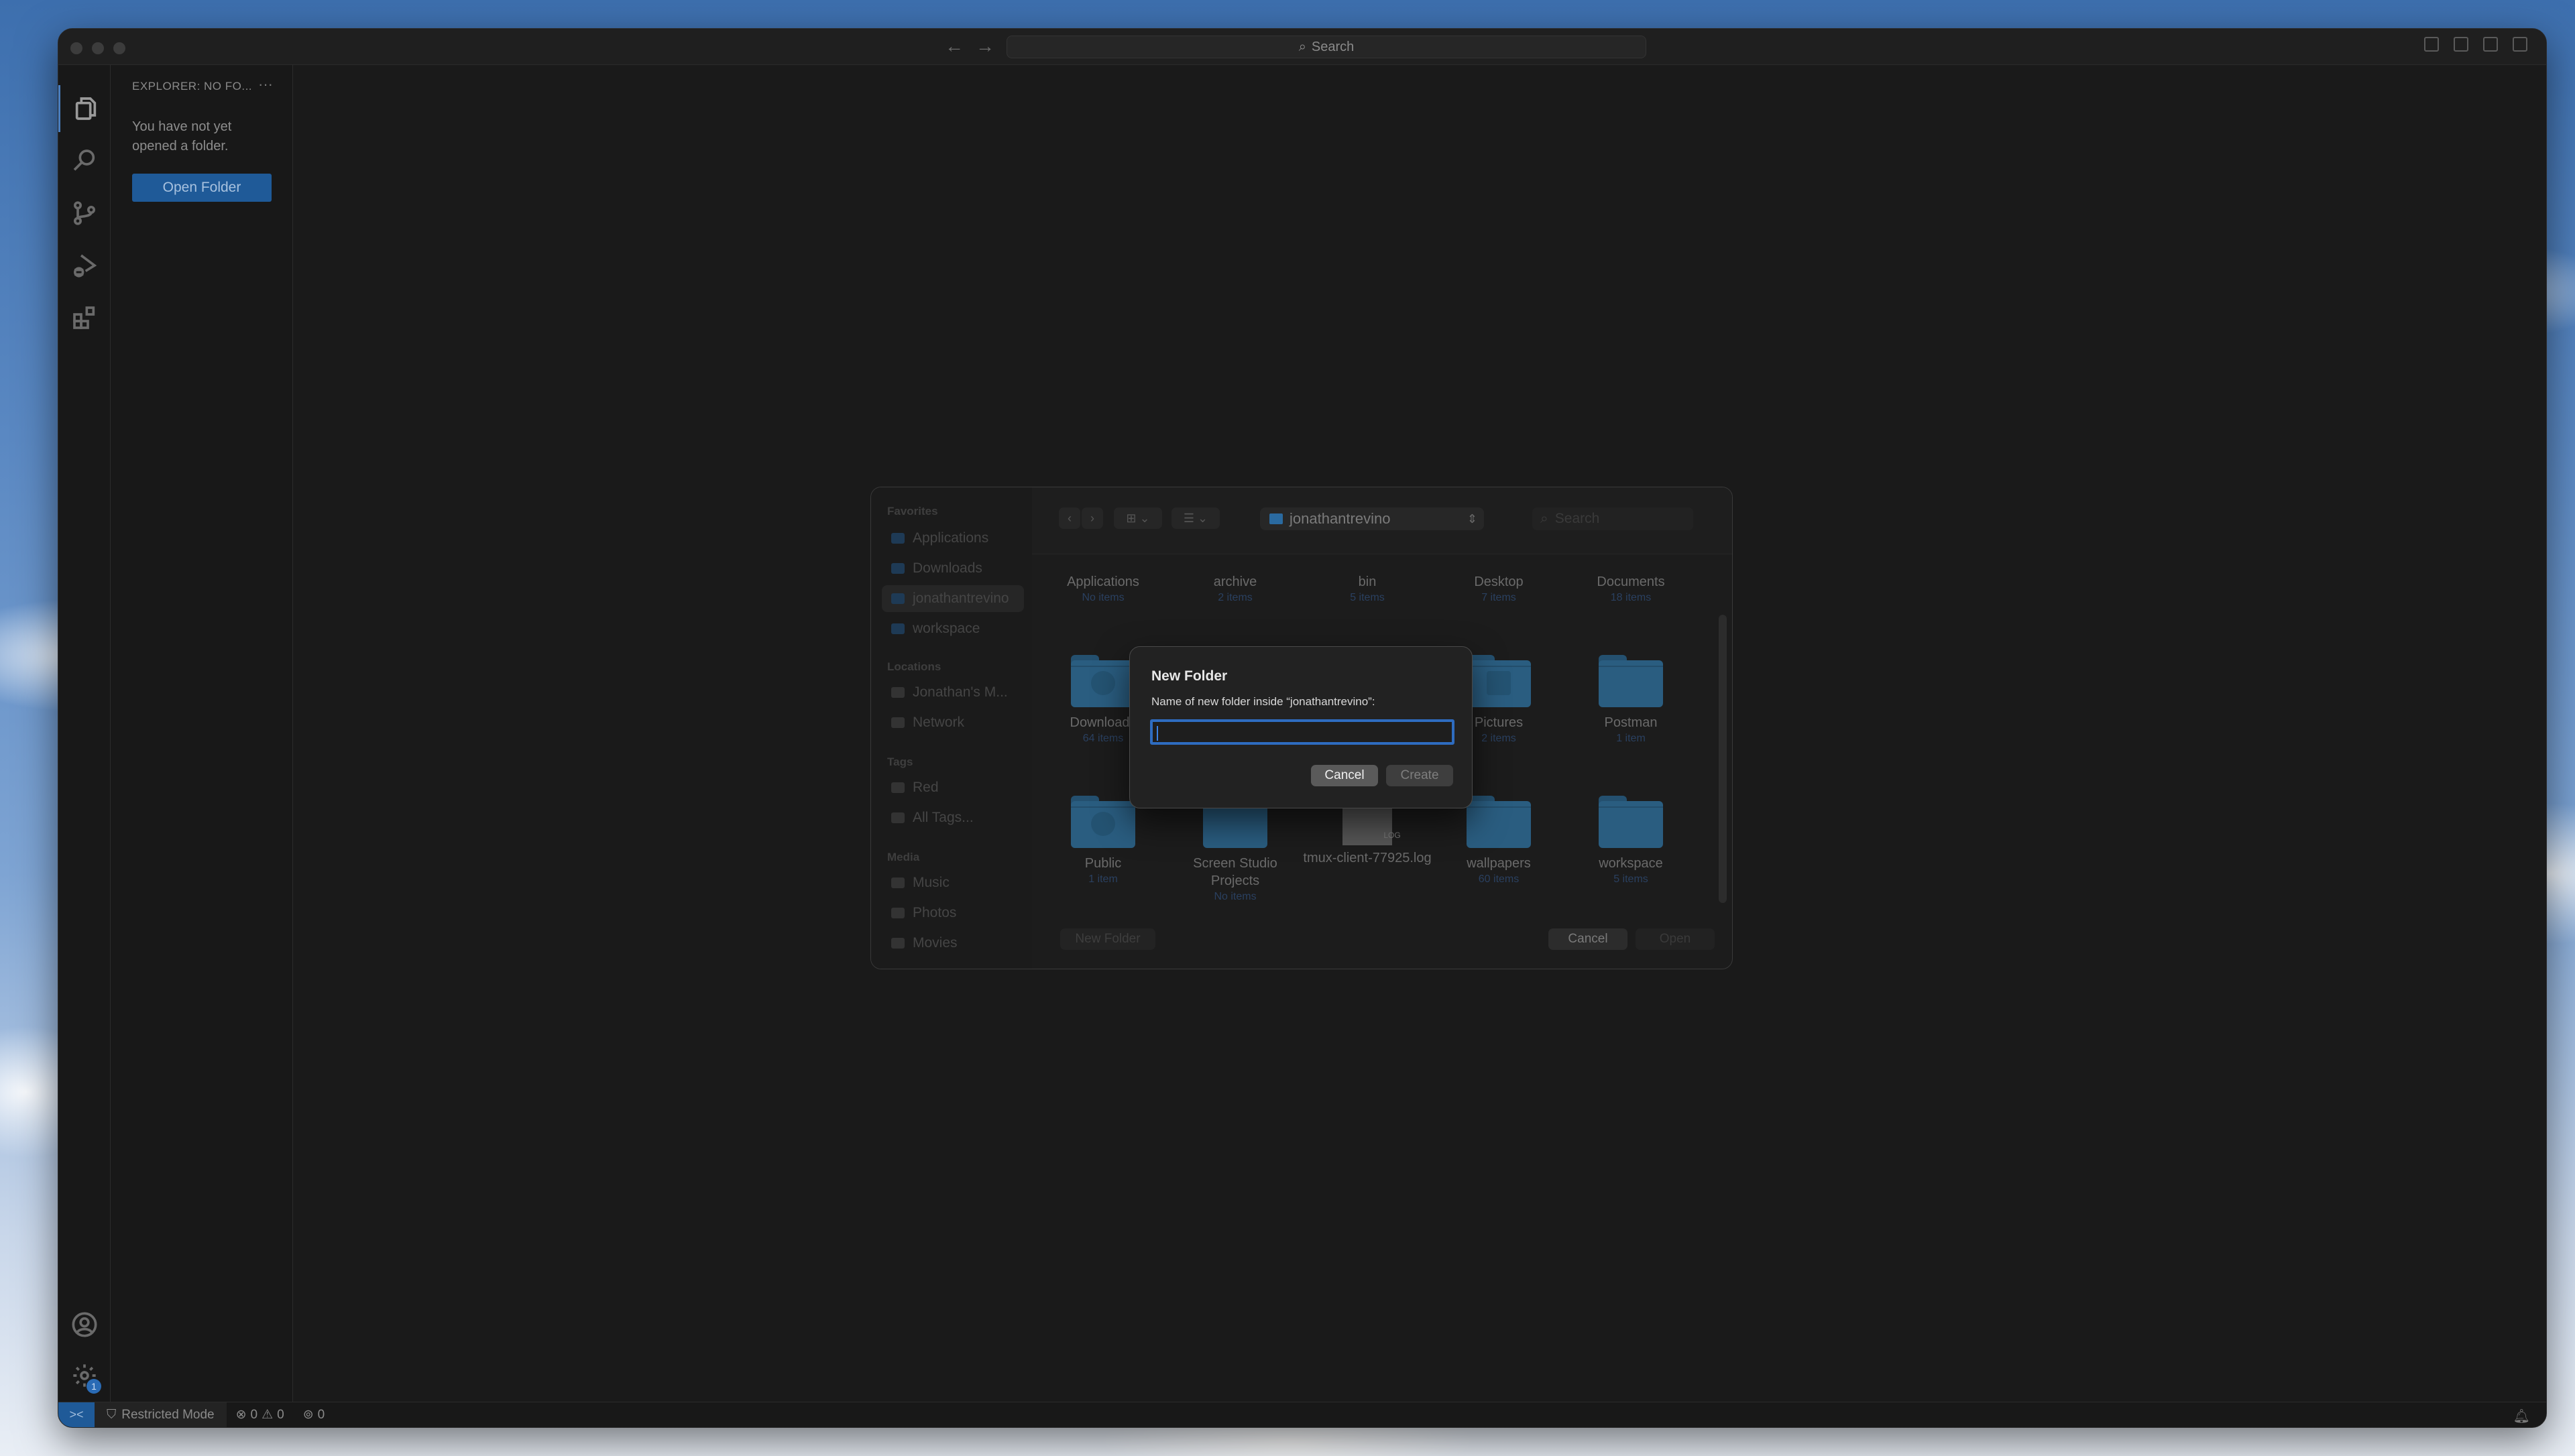 The height and width of the screenshot is (1456, 2575). I want to click on film-icon, so click(898, 943).